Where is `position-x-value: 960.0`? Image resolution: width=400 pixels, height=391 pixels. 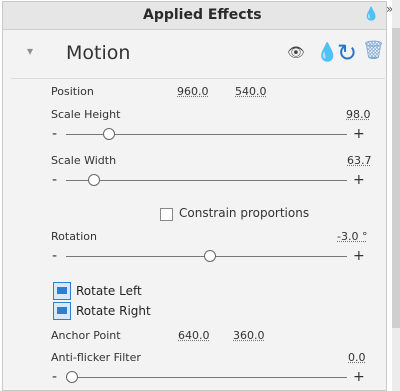
position-x-value: 960.0 is located at coordinates (193, 91).